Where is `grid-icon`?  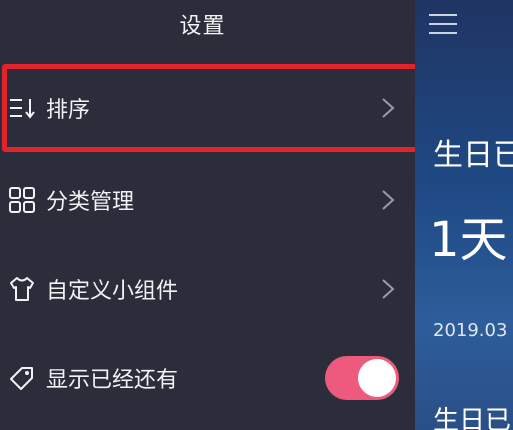
grid-icon is located at coordinates (22, 200).